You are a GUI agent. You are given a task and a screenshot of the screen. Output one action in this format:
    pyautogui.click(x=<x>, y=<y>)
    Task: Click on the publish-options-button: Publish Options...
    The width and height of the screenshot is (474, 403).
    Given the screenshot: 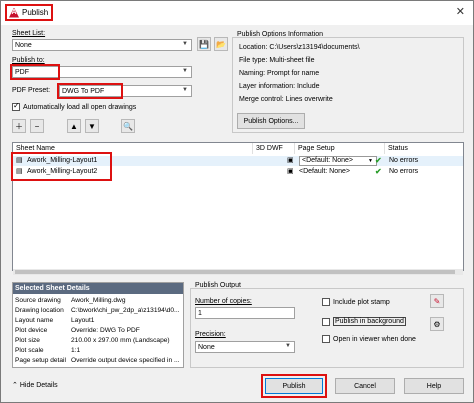 What is the action you would take?
    pyautogui.click(x=271, y=121)
    